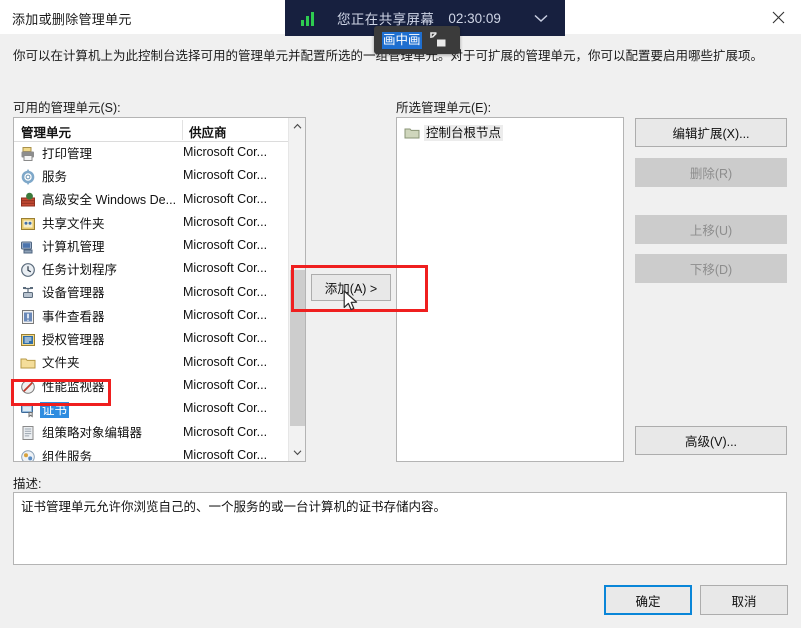 This screenshot has width=801, height=628. I want to click on move-down-button: 下移(D), so click(711, 268).